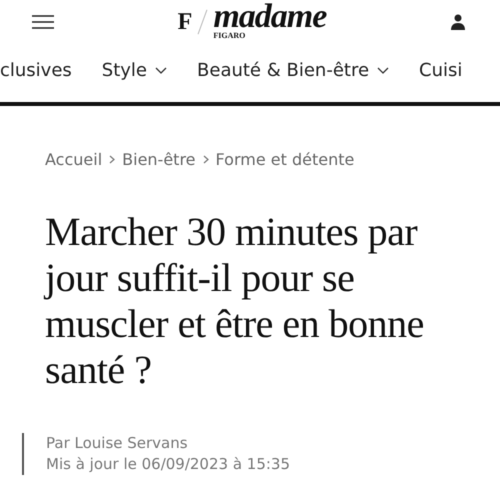 The height and width of the screenshot is (500, 500). I want to click on nav-link: Cuisi, so click(440, 70).